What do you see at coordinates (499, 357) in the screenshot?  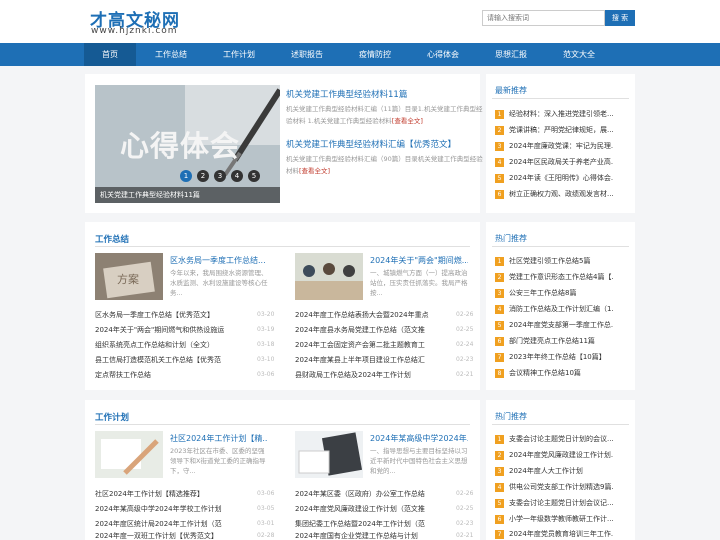 I see `rank-badge: 7` at bounding box center [499, 357].